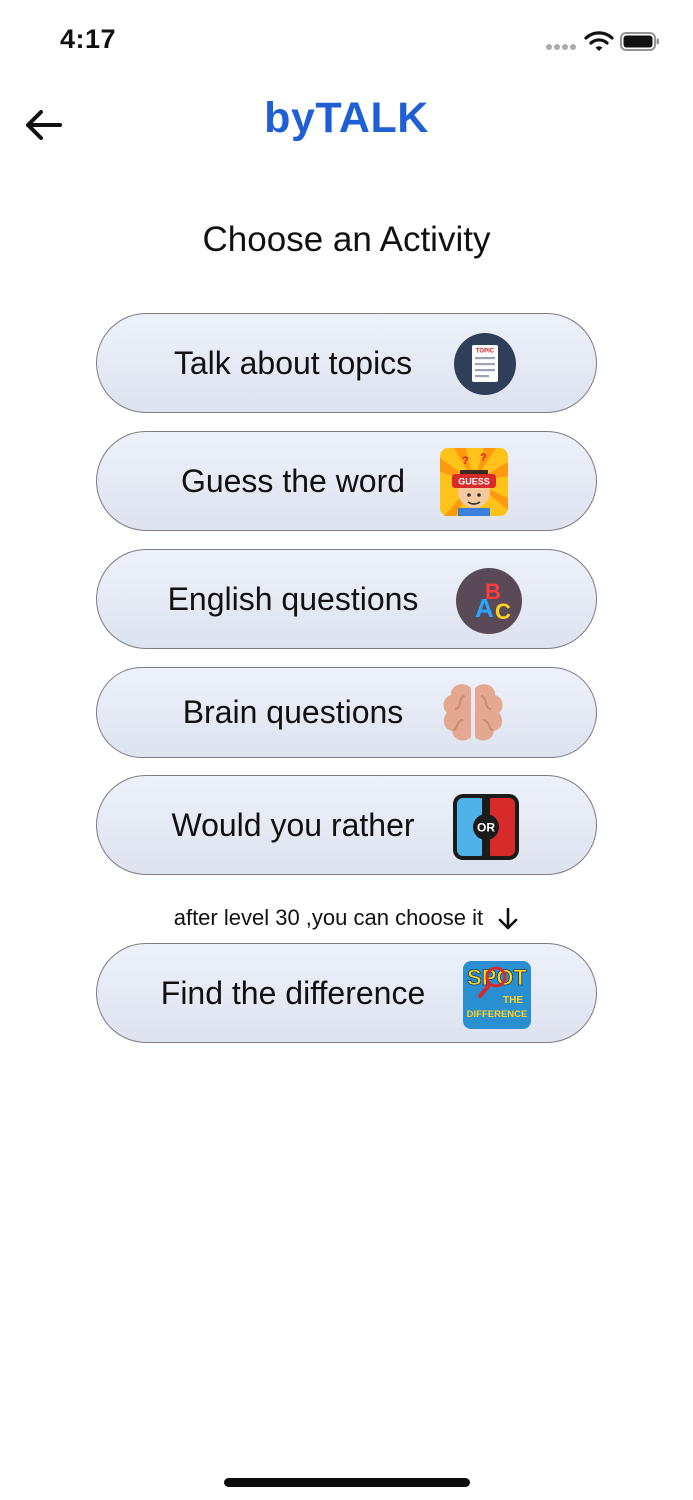 This screenshot has height=1500, width=693. Describe the element at coordinates (485, 364) in the screenshot. I see `topic-list-icon: TOPIC` at that location.